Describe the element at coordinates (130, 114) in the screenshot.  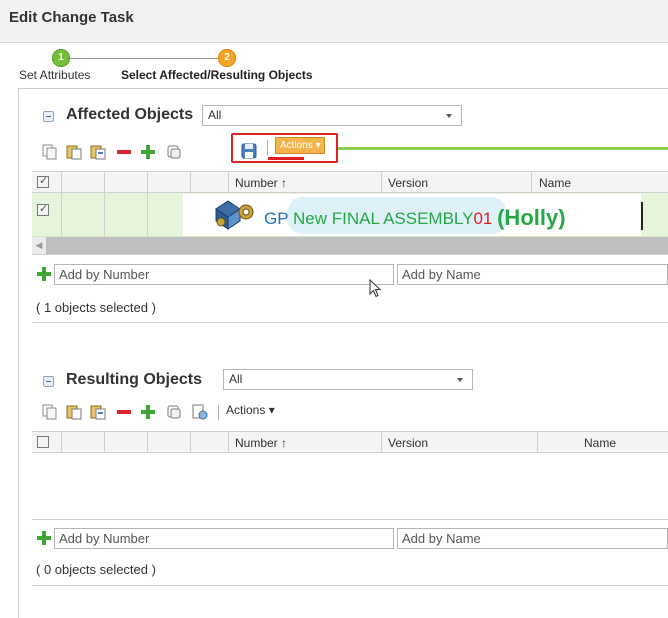
I see `affected-objects-title: Affected Objects` at that location.